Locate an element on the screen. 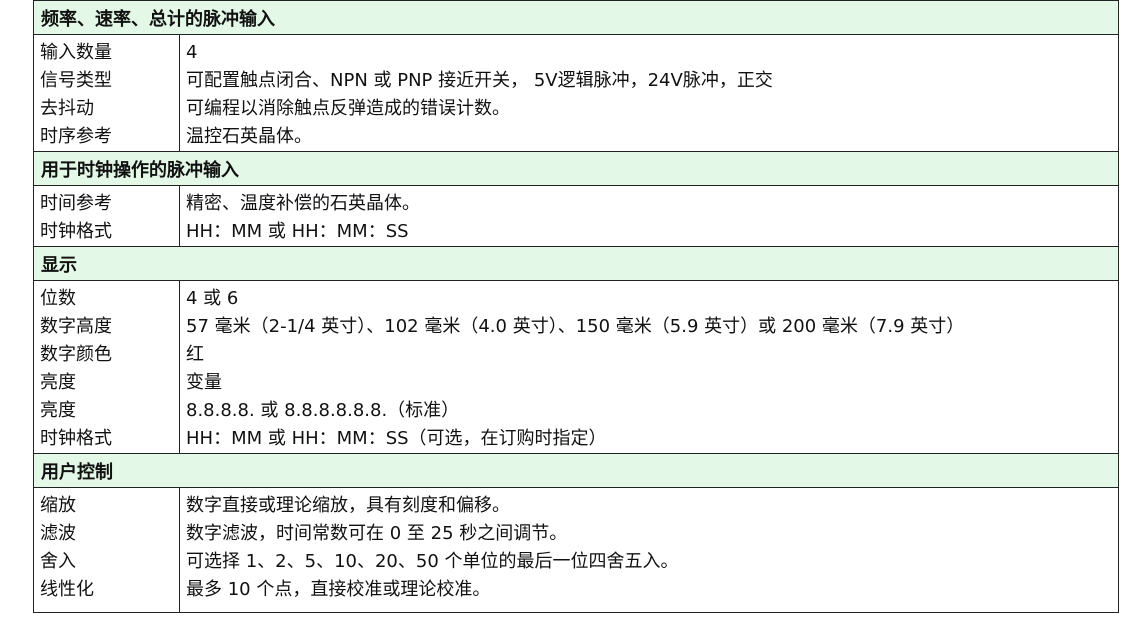 This screenshot has height=640, width=1148. section-title: 用于时钟操作的脉冲输入 is located at coordinates (576, 168).